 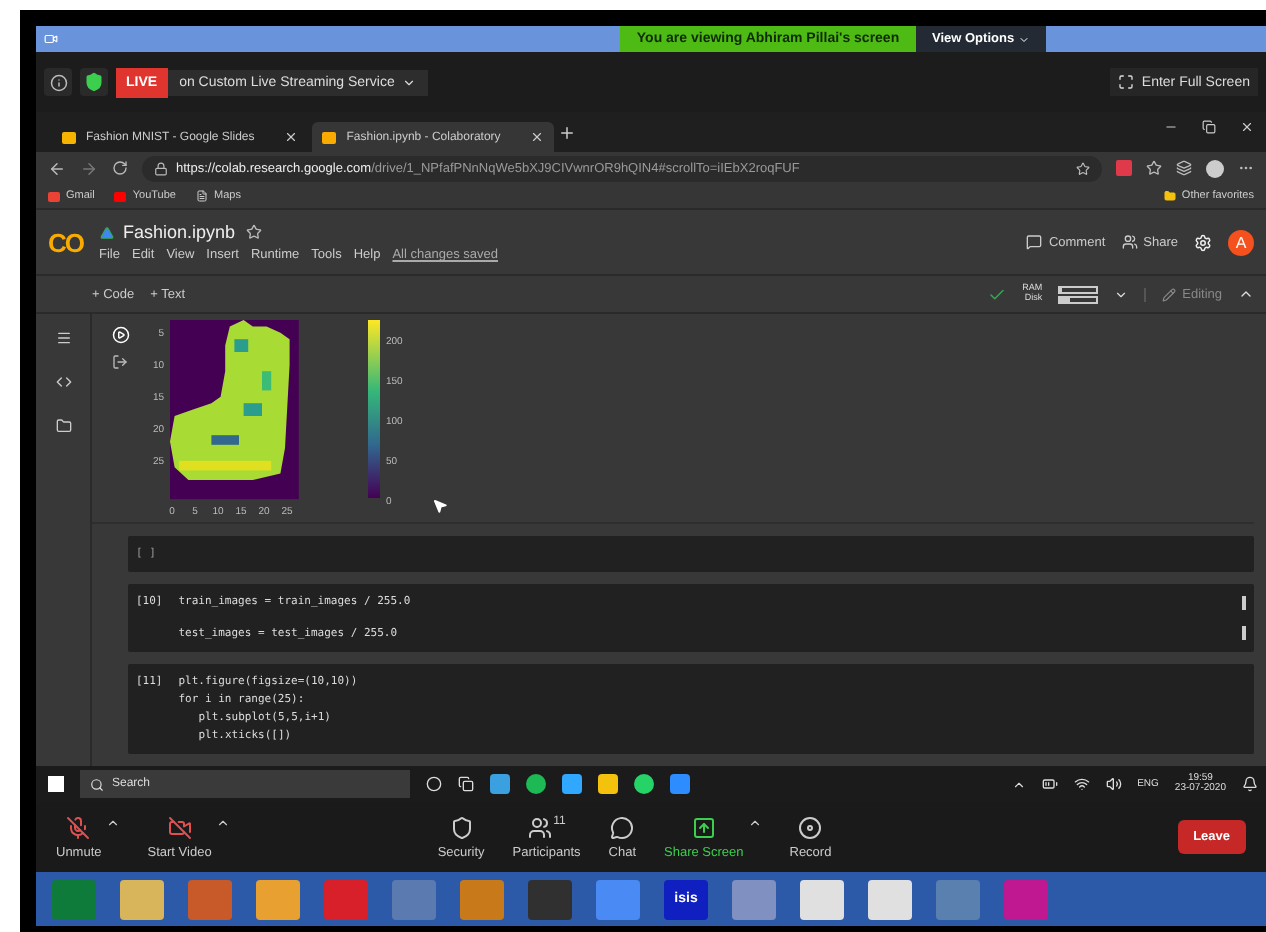 What do you see at coordinates (51, 39) in the screenshot?
I see `camera-icon` at bounding box center [51, 39].